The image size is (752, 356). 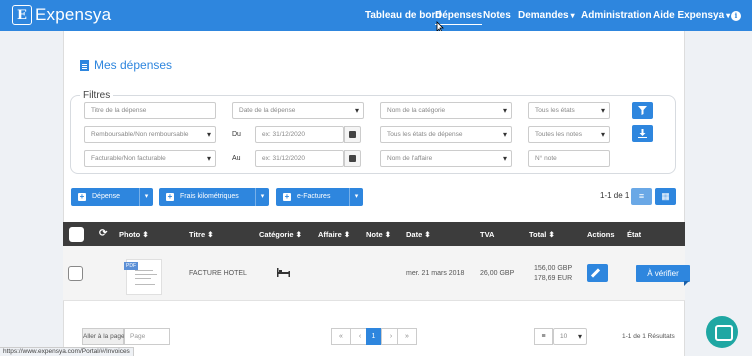 What do you see at coordinates (280, 234) in the screenshot?
I see `col-categorie: Catégorie ⬍` at bounding box center [280, 234].